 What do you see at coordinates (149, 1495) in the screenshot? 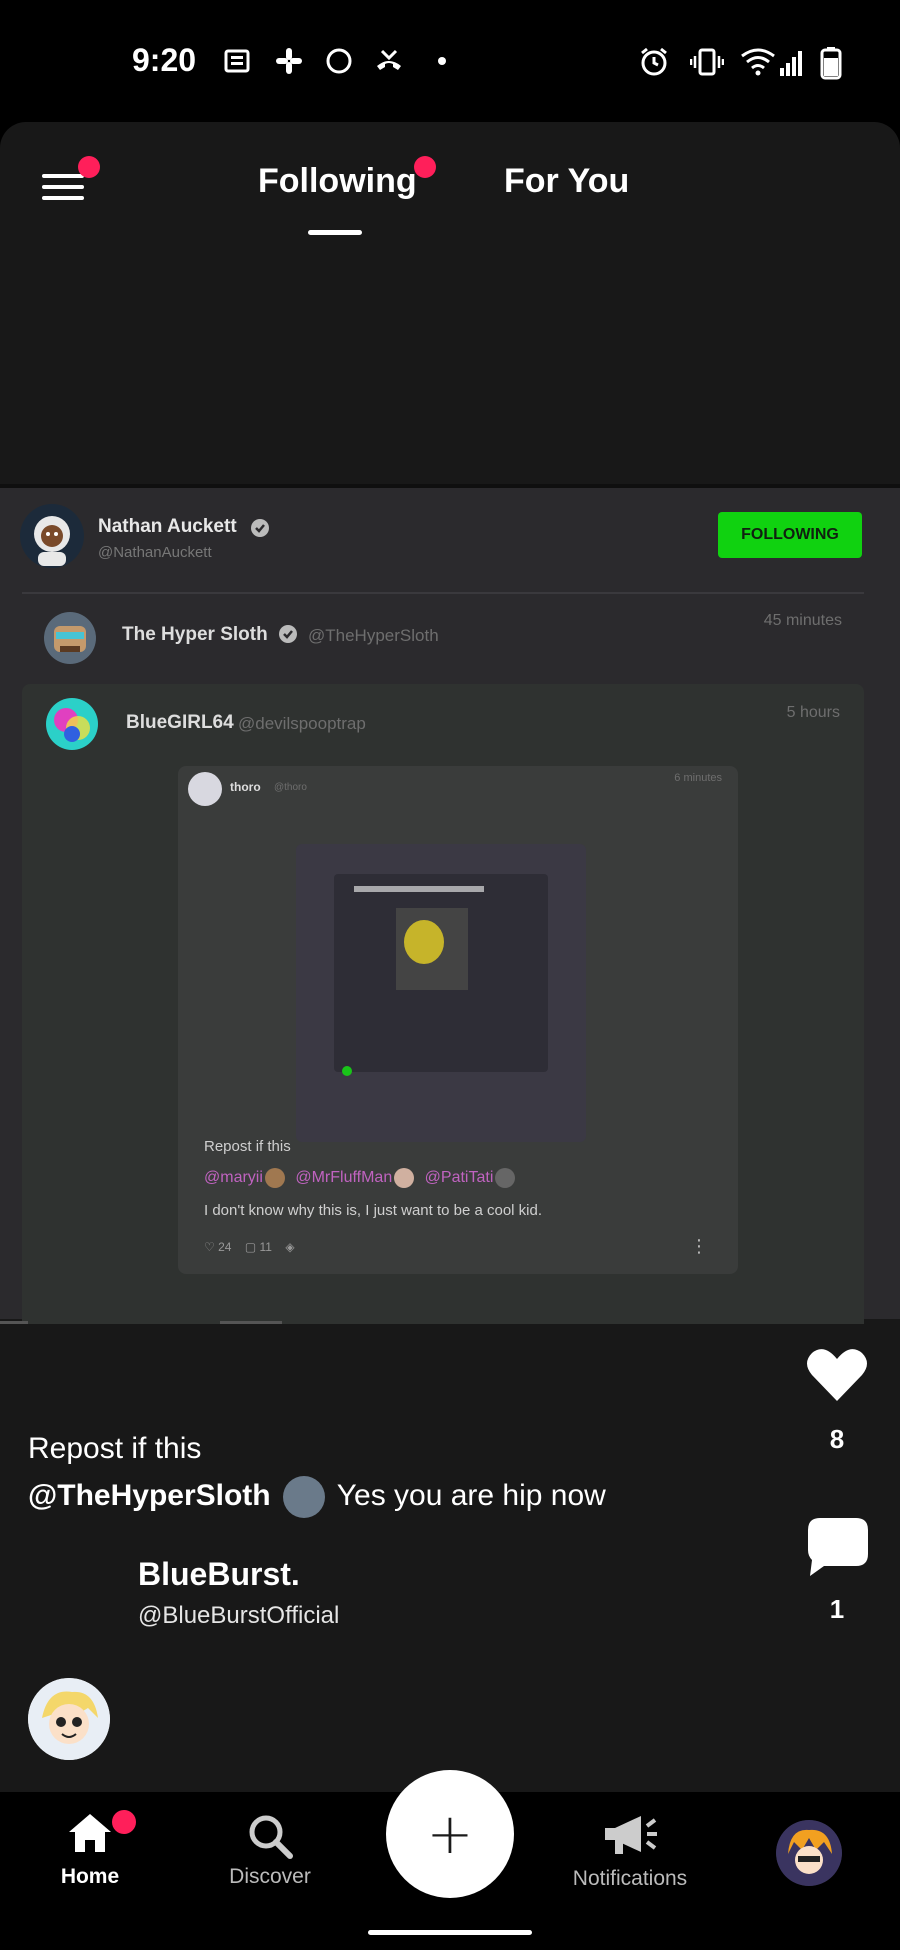
I see `mention-link: @TheHyperSloth` at bounding box center [149, 1495].